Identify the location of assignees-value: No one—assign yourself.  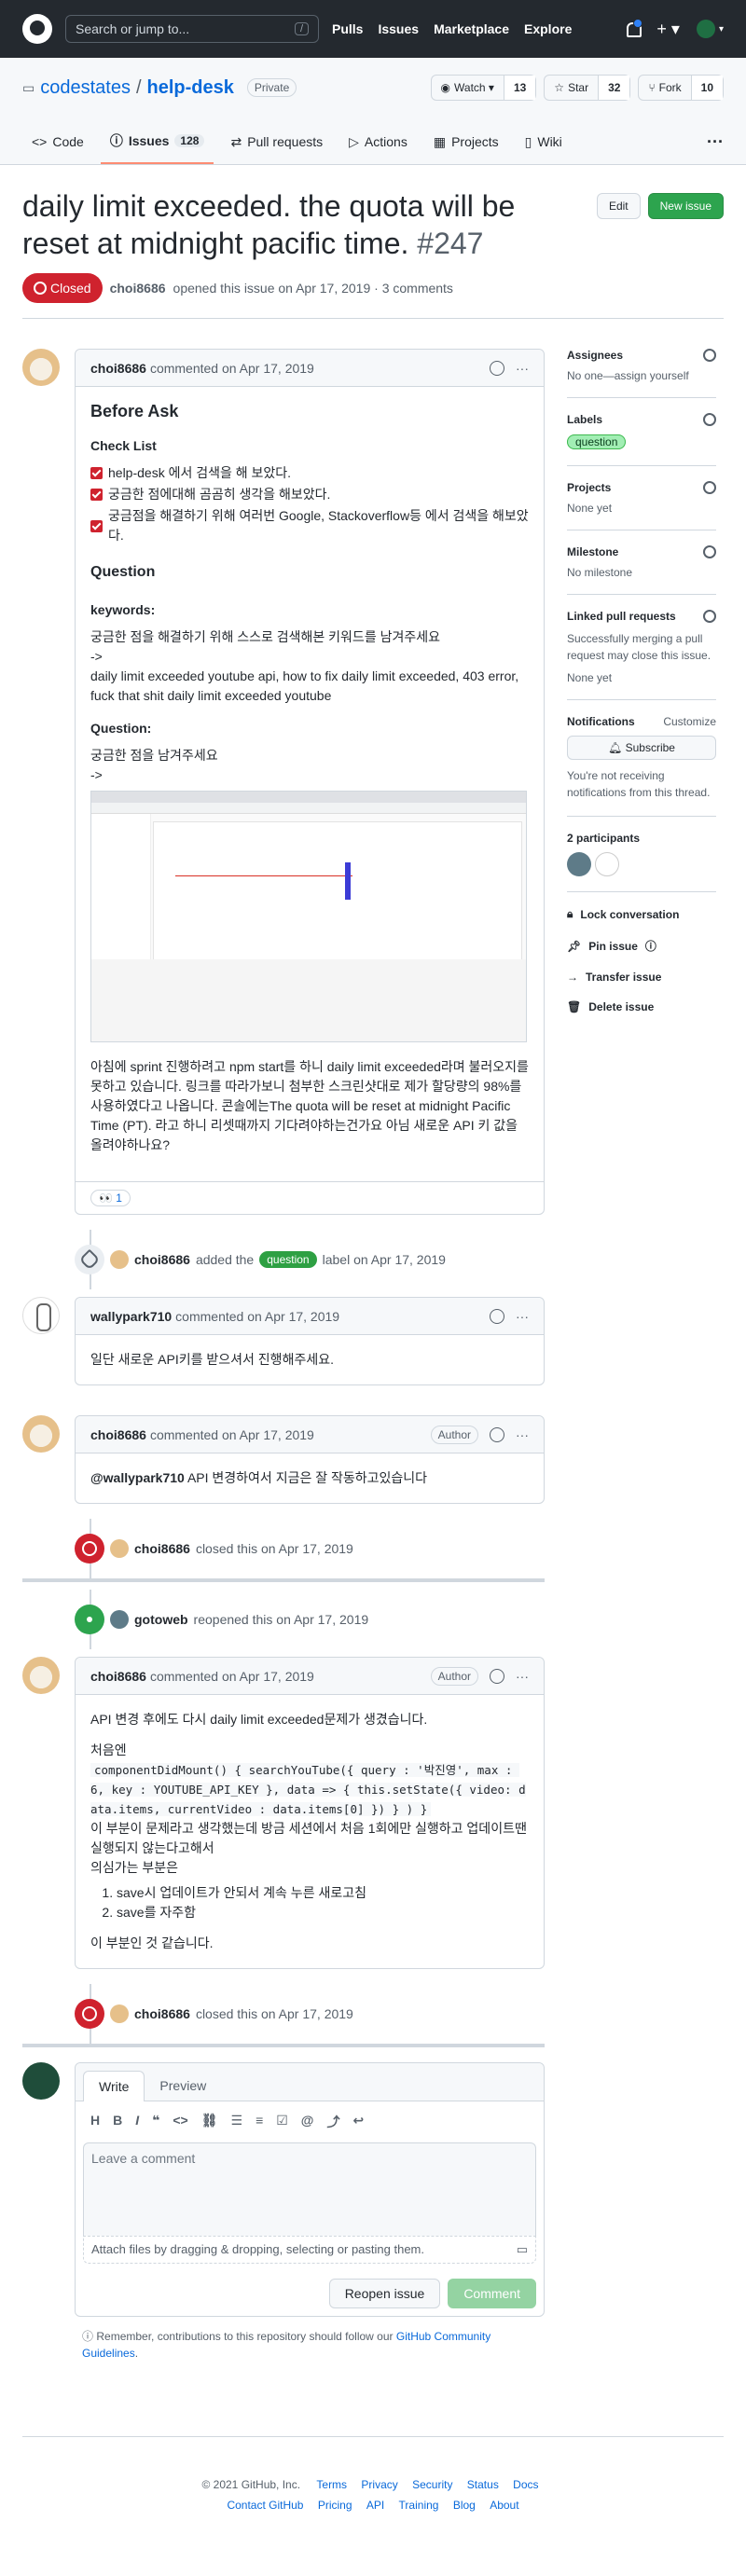
(628, 375).